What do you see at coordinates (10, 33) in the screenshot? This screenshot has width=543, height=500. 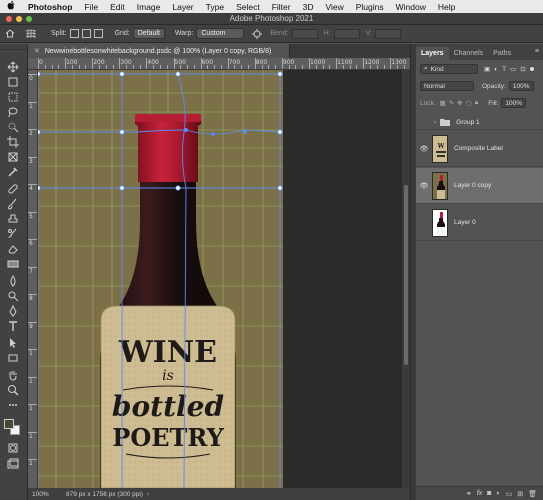 I see `home-icon` at bounding box center [10, 33].